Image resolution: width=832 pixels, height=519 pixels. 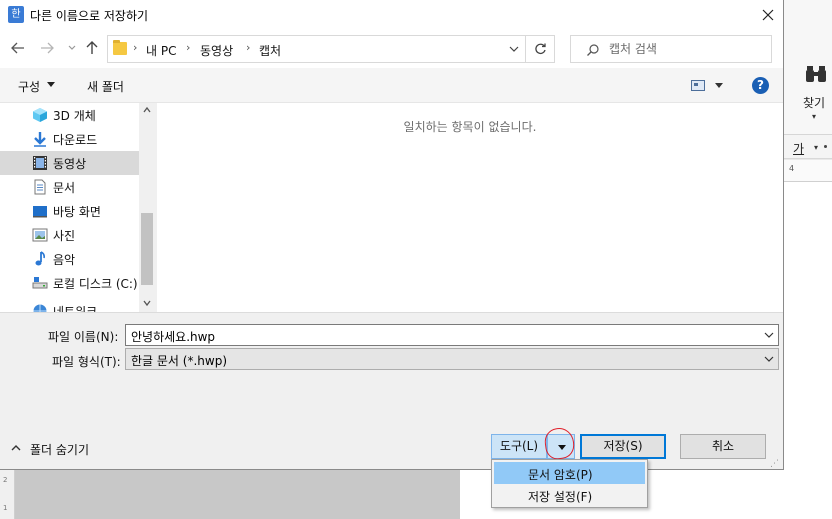 I want to click on sidebar-scroll-thumb, so click(x=147, y=249).